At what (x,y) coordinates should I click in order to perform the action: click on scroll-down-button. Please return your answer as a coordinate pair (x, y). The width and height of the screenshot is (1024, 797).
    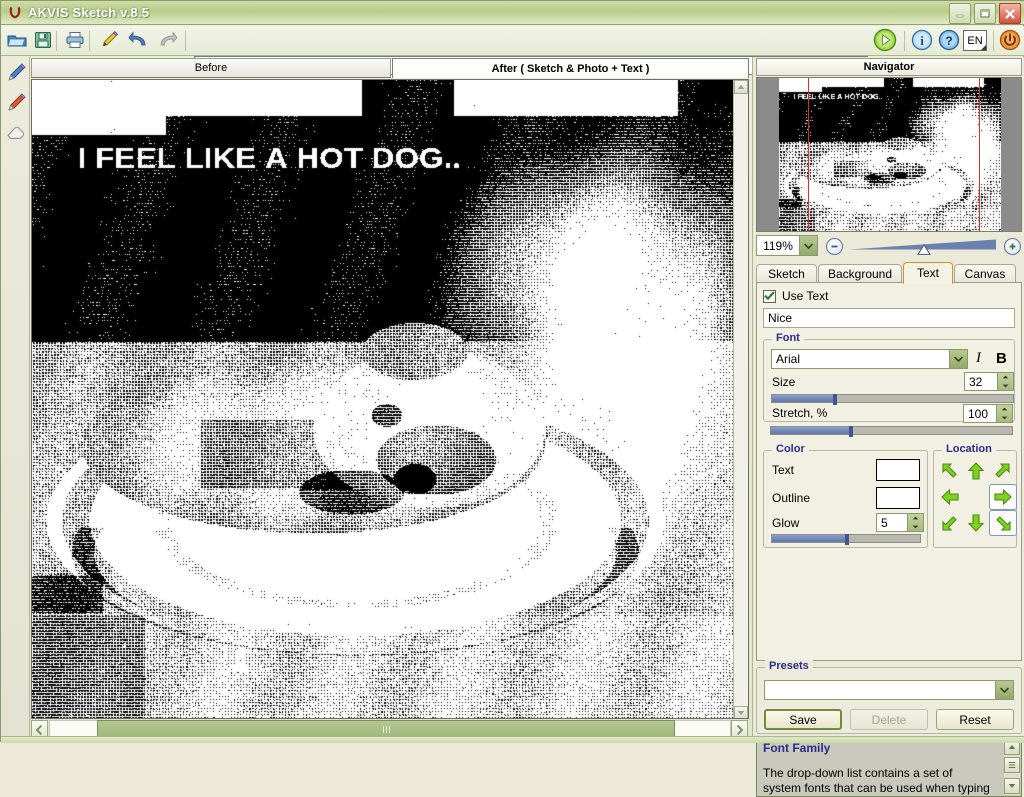
    Looking at the image, I should click on (741, 712).